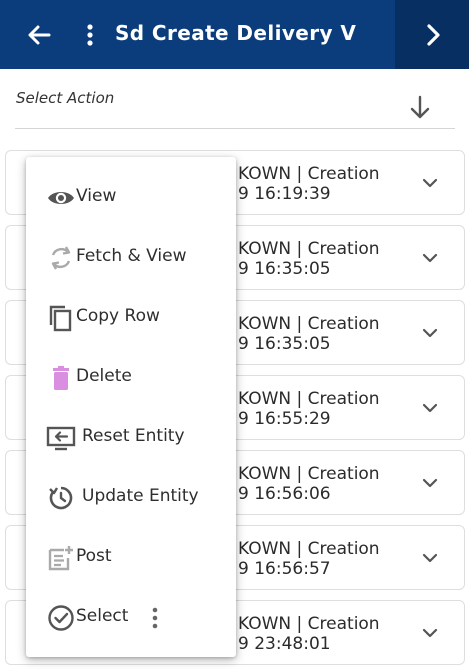 The height and width of the screenshot is (669, 469). I want to click on menu-item-label: Fetch & View, so click(131, 256).